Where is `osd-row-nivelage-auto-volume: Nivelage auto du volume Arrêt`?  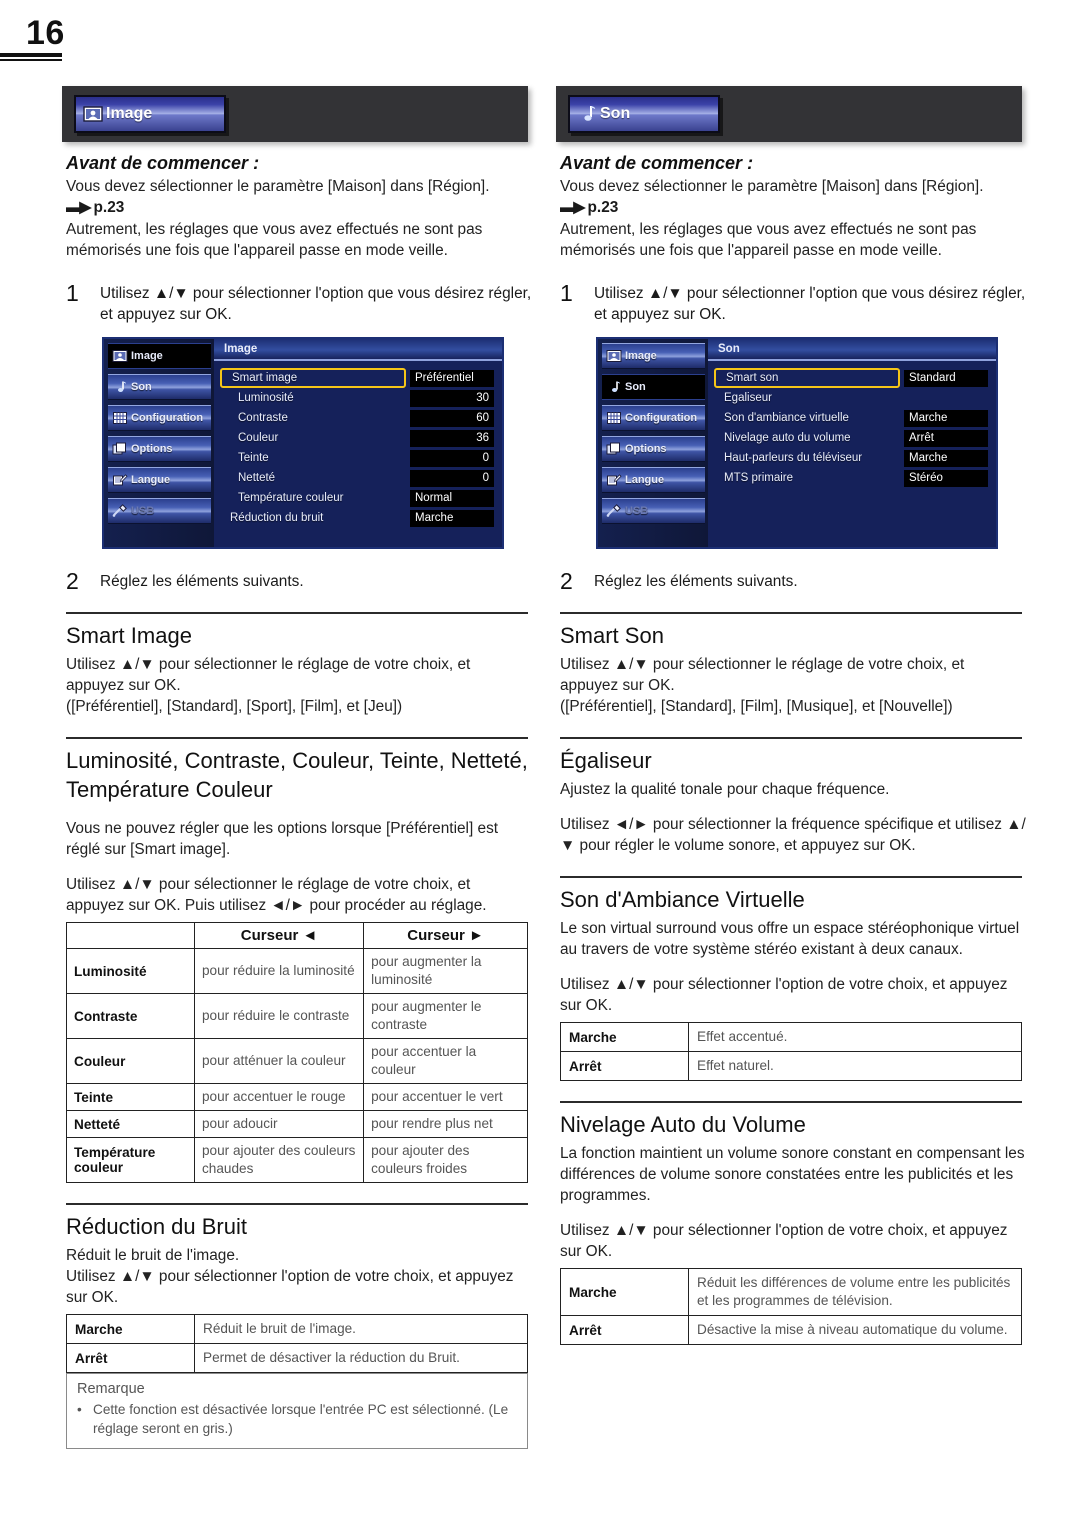
osd-row-nivelage-auto-volume: Nivelage auto du volume Arrêt is located at coordinates (848, 438).